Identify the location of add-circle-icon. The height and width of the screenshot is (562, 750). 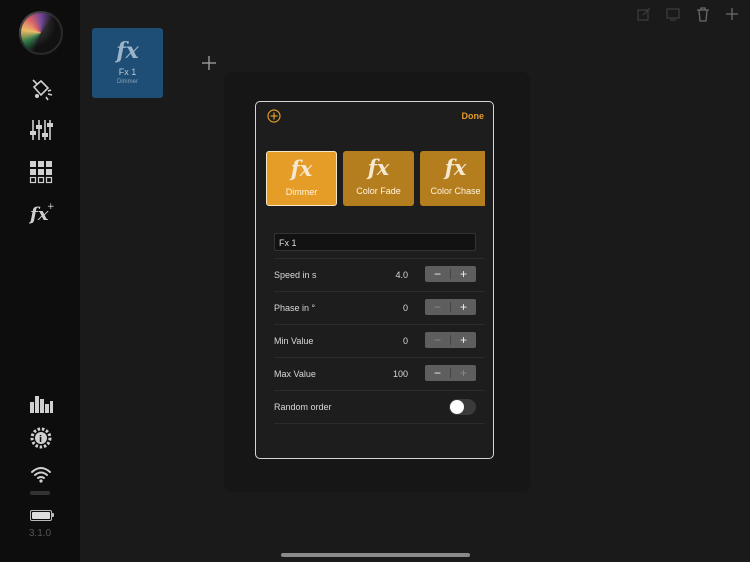
(274, 116).